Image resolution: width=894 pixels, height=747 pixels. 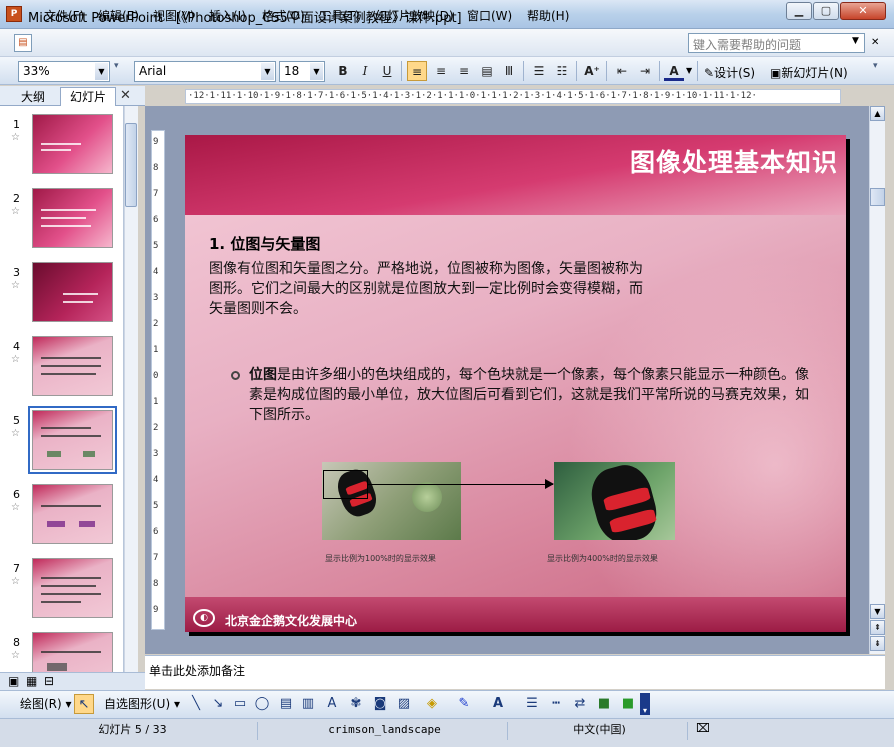 I want to click on textbox-icon: ▤, so click(x=286, y=704).